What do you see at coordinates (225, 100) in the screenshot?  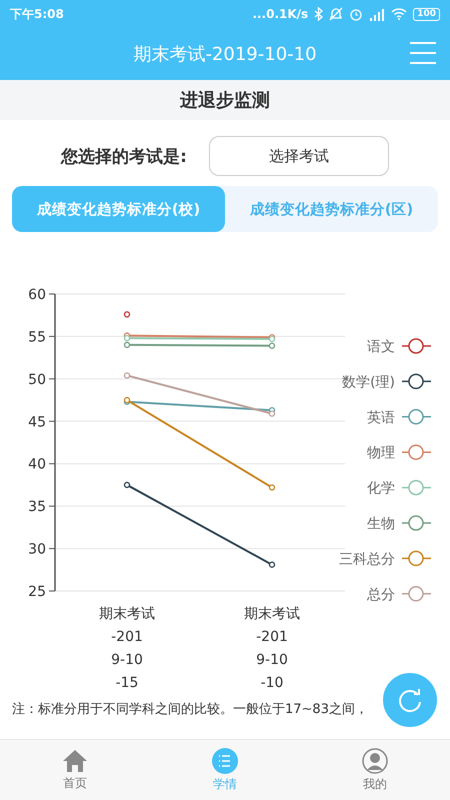 I see `section-title: 进退步监测` at bounding box center [225, 100].